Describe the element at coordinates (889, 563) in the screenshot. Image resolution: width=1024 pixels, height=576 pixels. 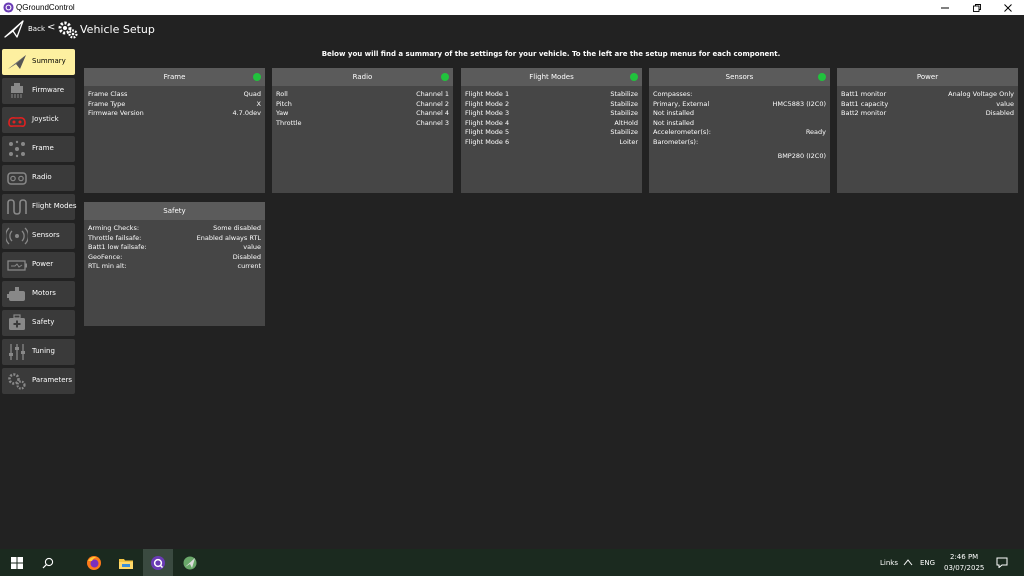
I see `links-toolbar: Links` at that location.